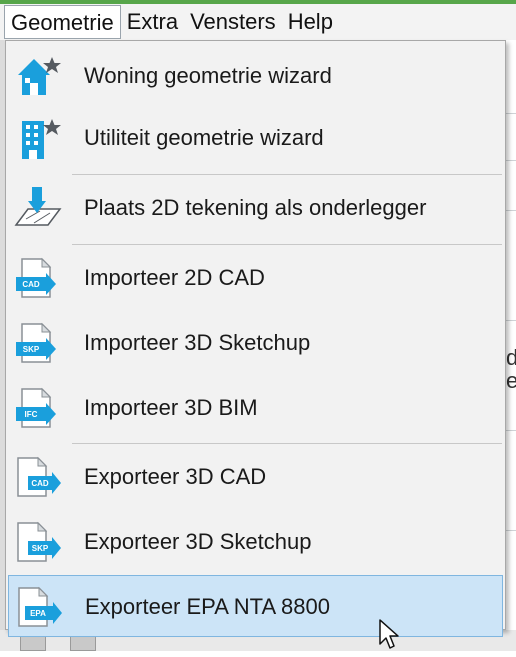 This screenshot has height=657, width=516. Describe the element at coordinates (38, 408) in the screenshot. I see `import-ifc-icon: IFC` at that location.